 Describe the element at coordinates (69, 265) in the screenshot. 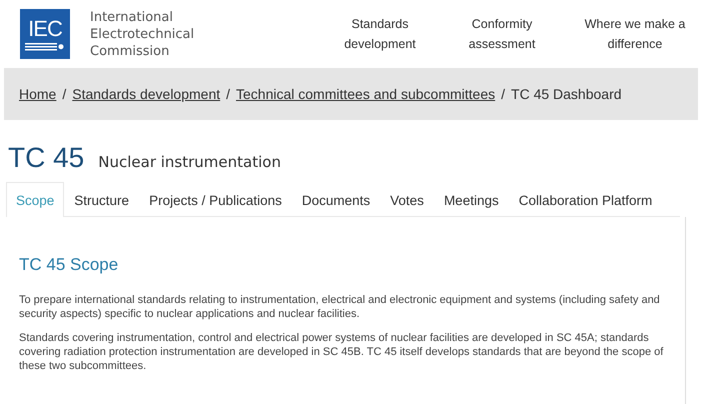

I see `section-heading: TC 45 Scope` at that location.